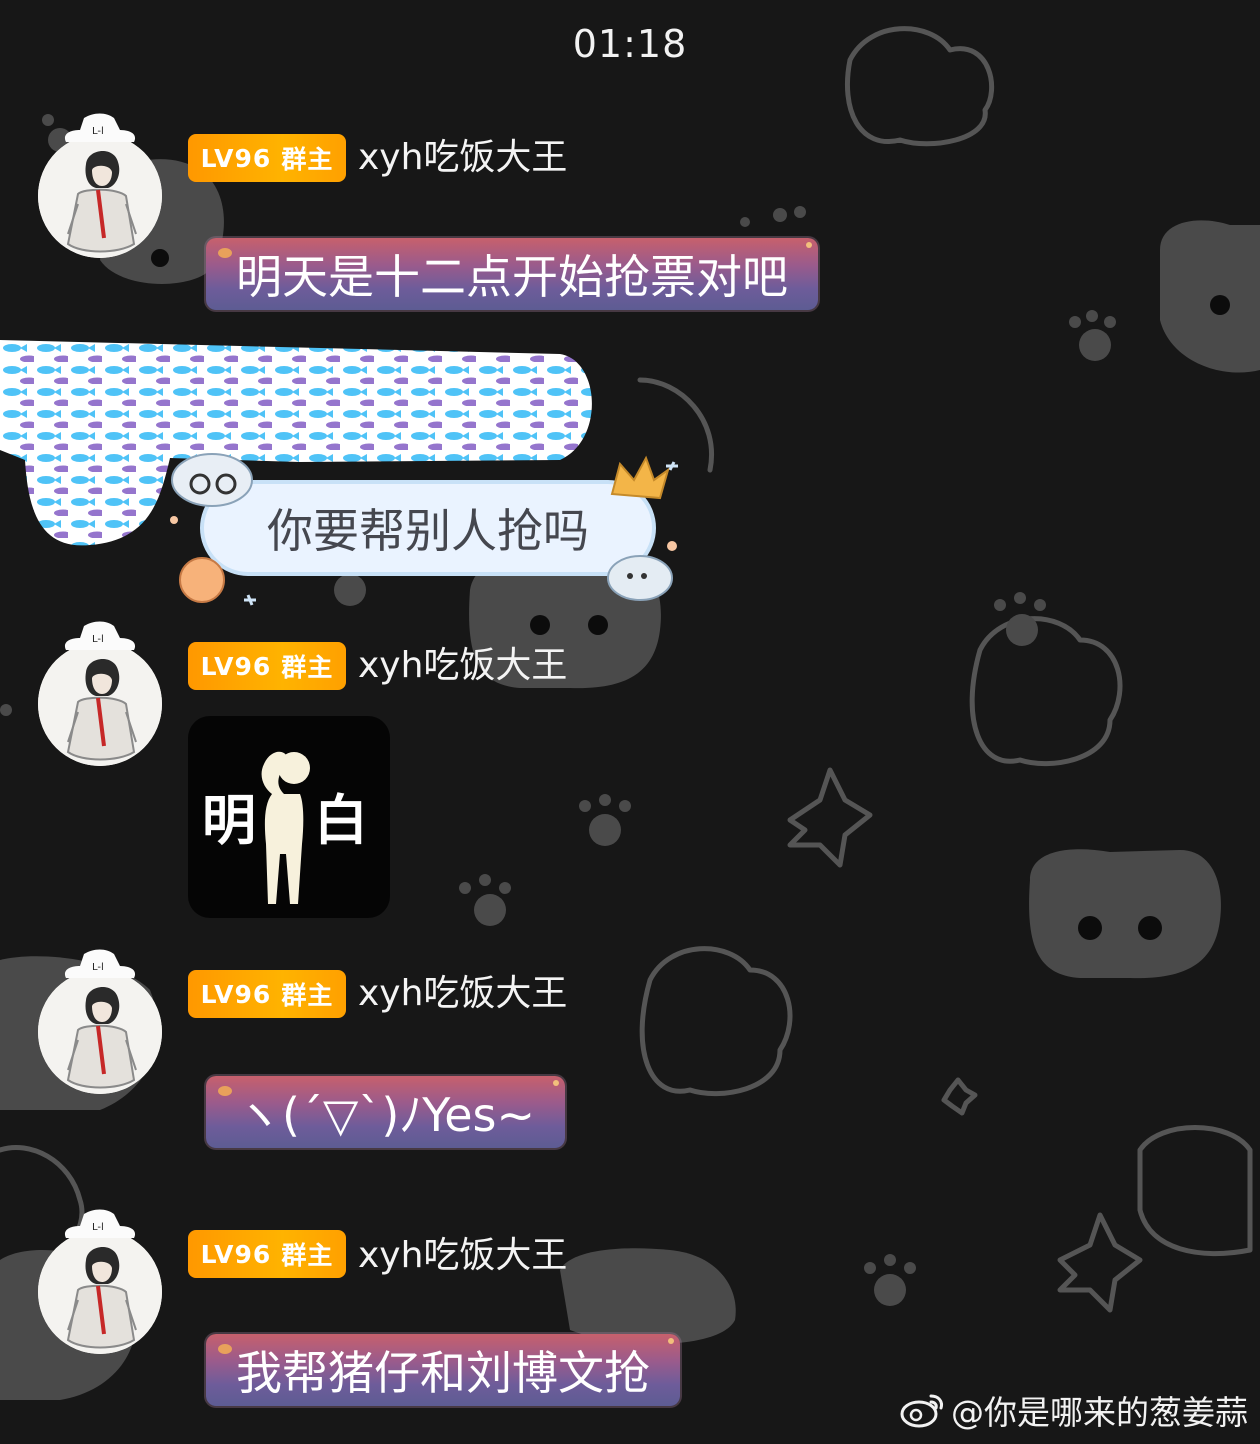  I want to click on message-bubble: ヽ(´▽`)ﾉYes~, so click(386, 1112).